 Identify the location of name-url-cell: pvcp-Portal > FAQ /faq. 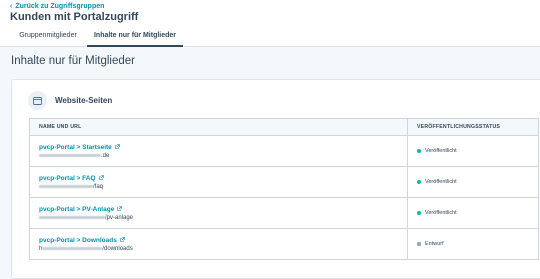
(218, 182).